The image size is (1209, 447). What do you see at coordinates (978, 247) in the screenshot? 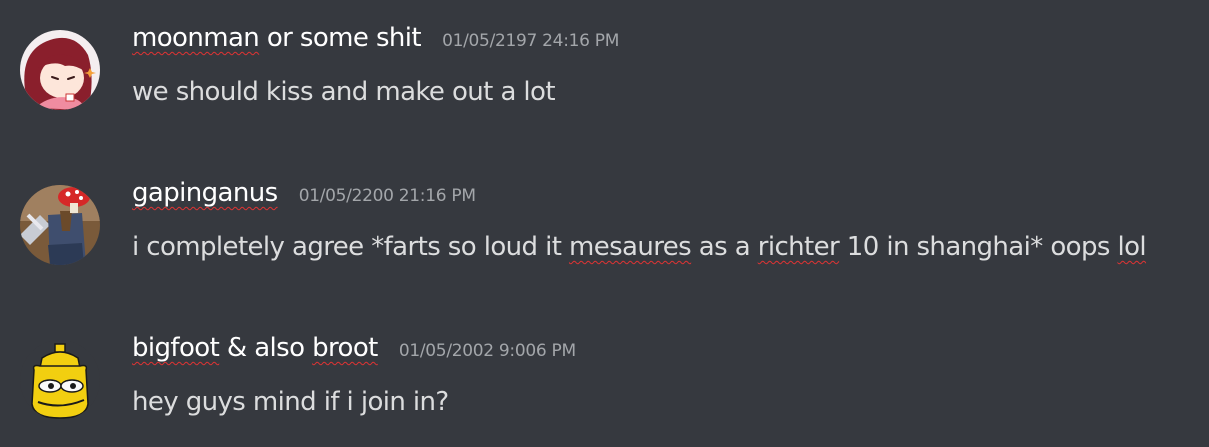
I see `message-text: 10 in shanghai* oops` at bounding box center [978, 247].